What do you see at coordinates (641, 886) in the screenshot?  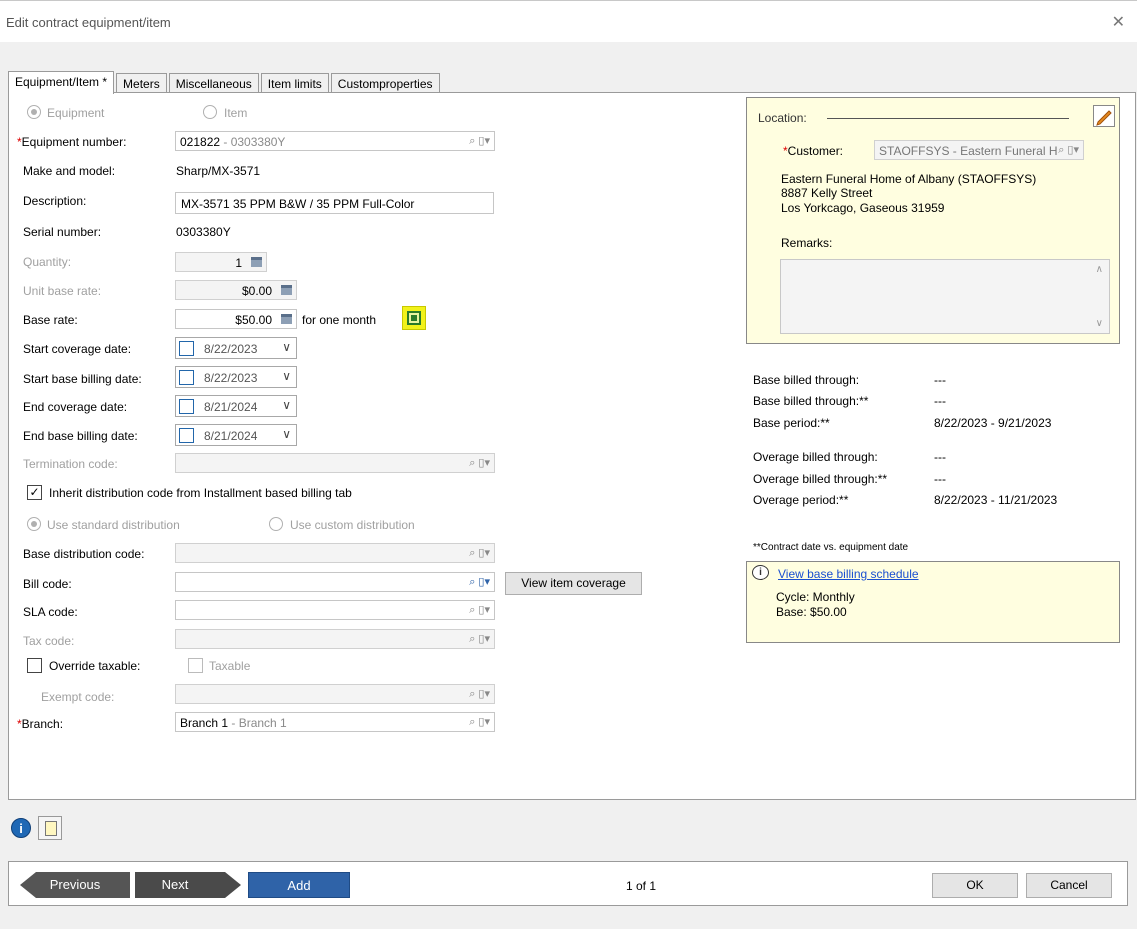 I see `page-indicator: 1 of 1` at bounding box center [641, 886].